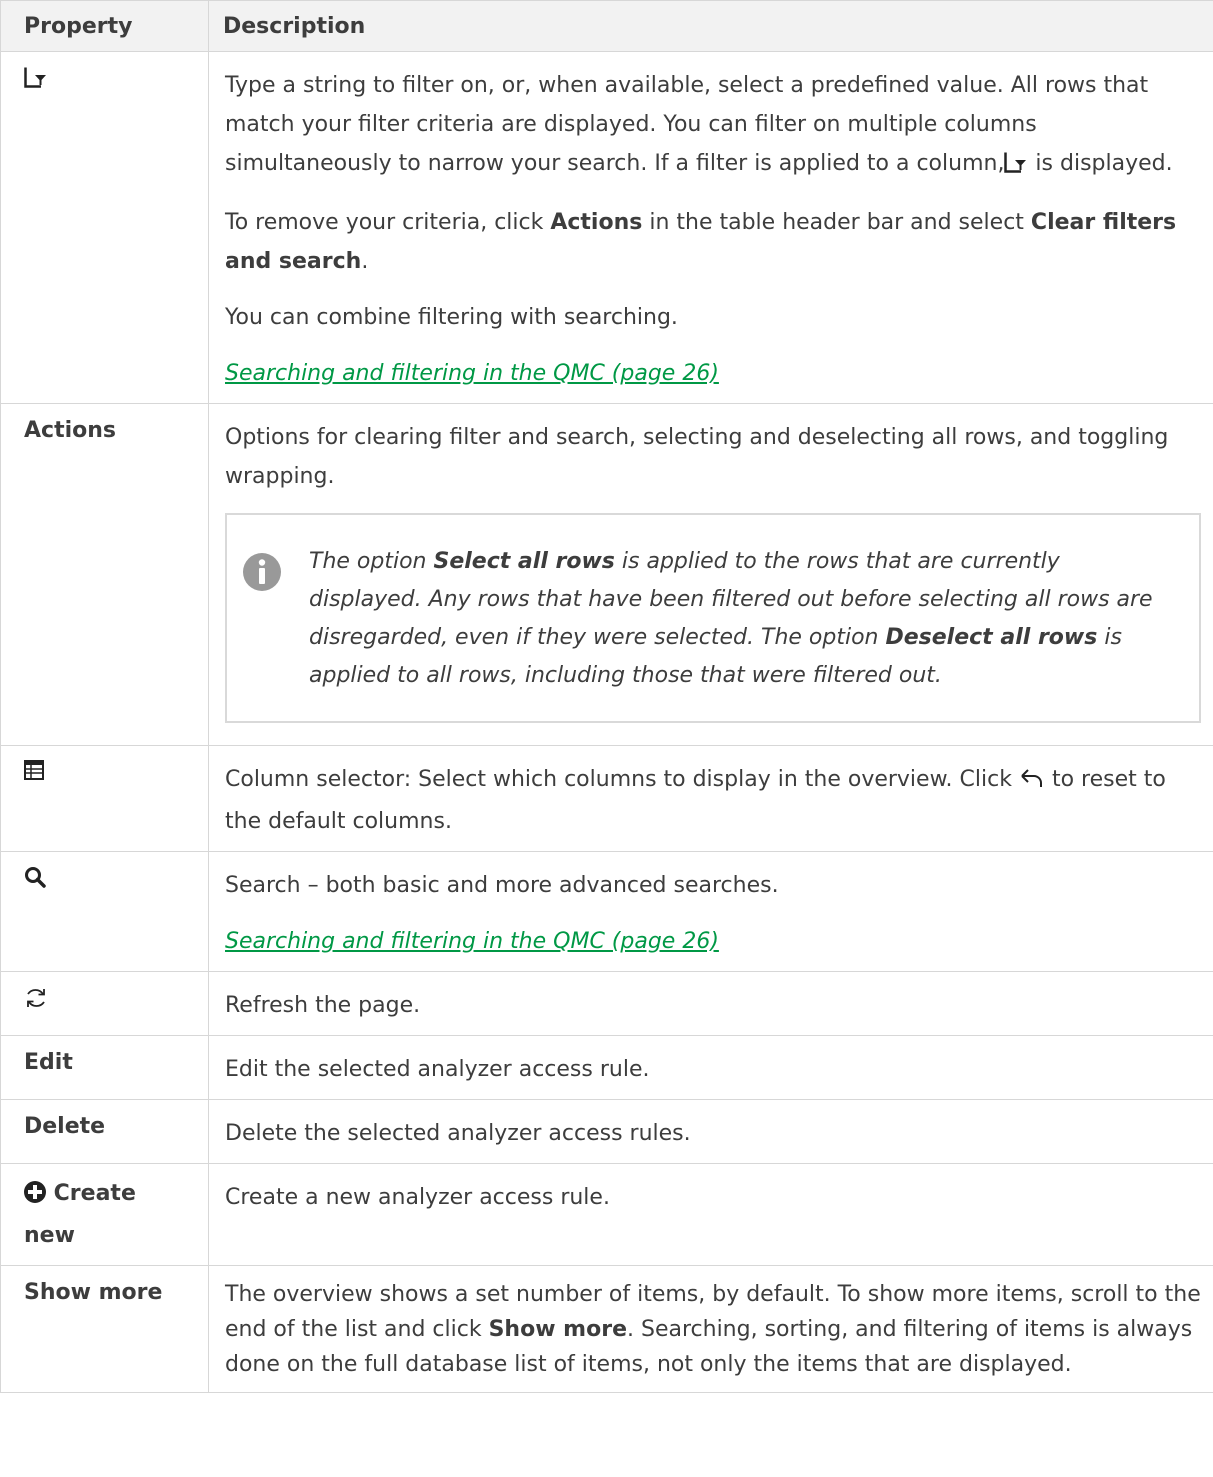  I want to click on property-cell: Delete, so click(104, 1131).